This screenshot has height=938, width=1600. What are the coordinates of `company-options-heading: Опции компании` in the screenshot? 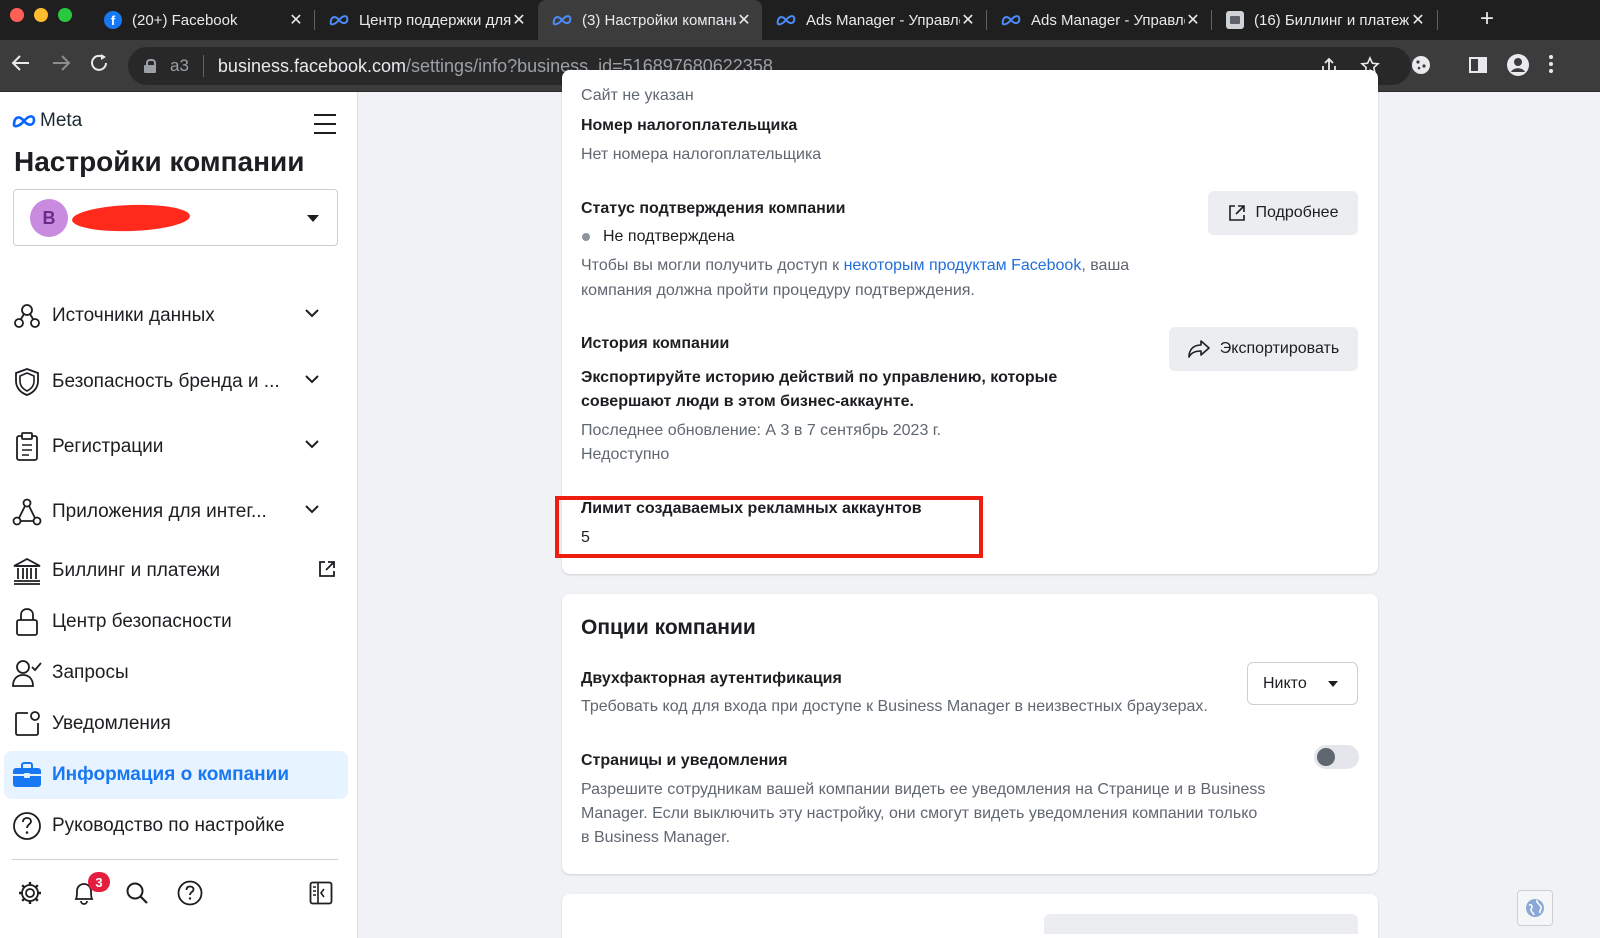 It's located at (668, 627).